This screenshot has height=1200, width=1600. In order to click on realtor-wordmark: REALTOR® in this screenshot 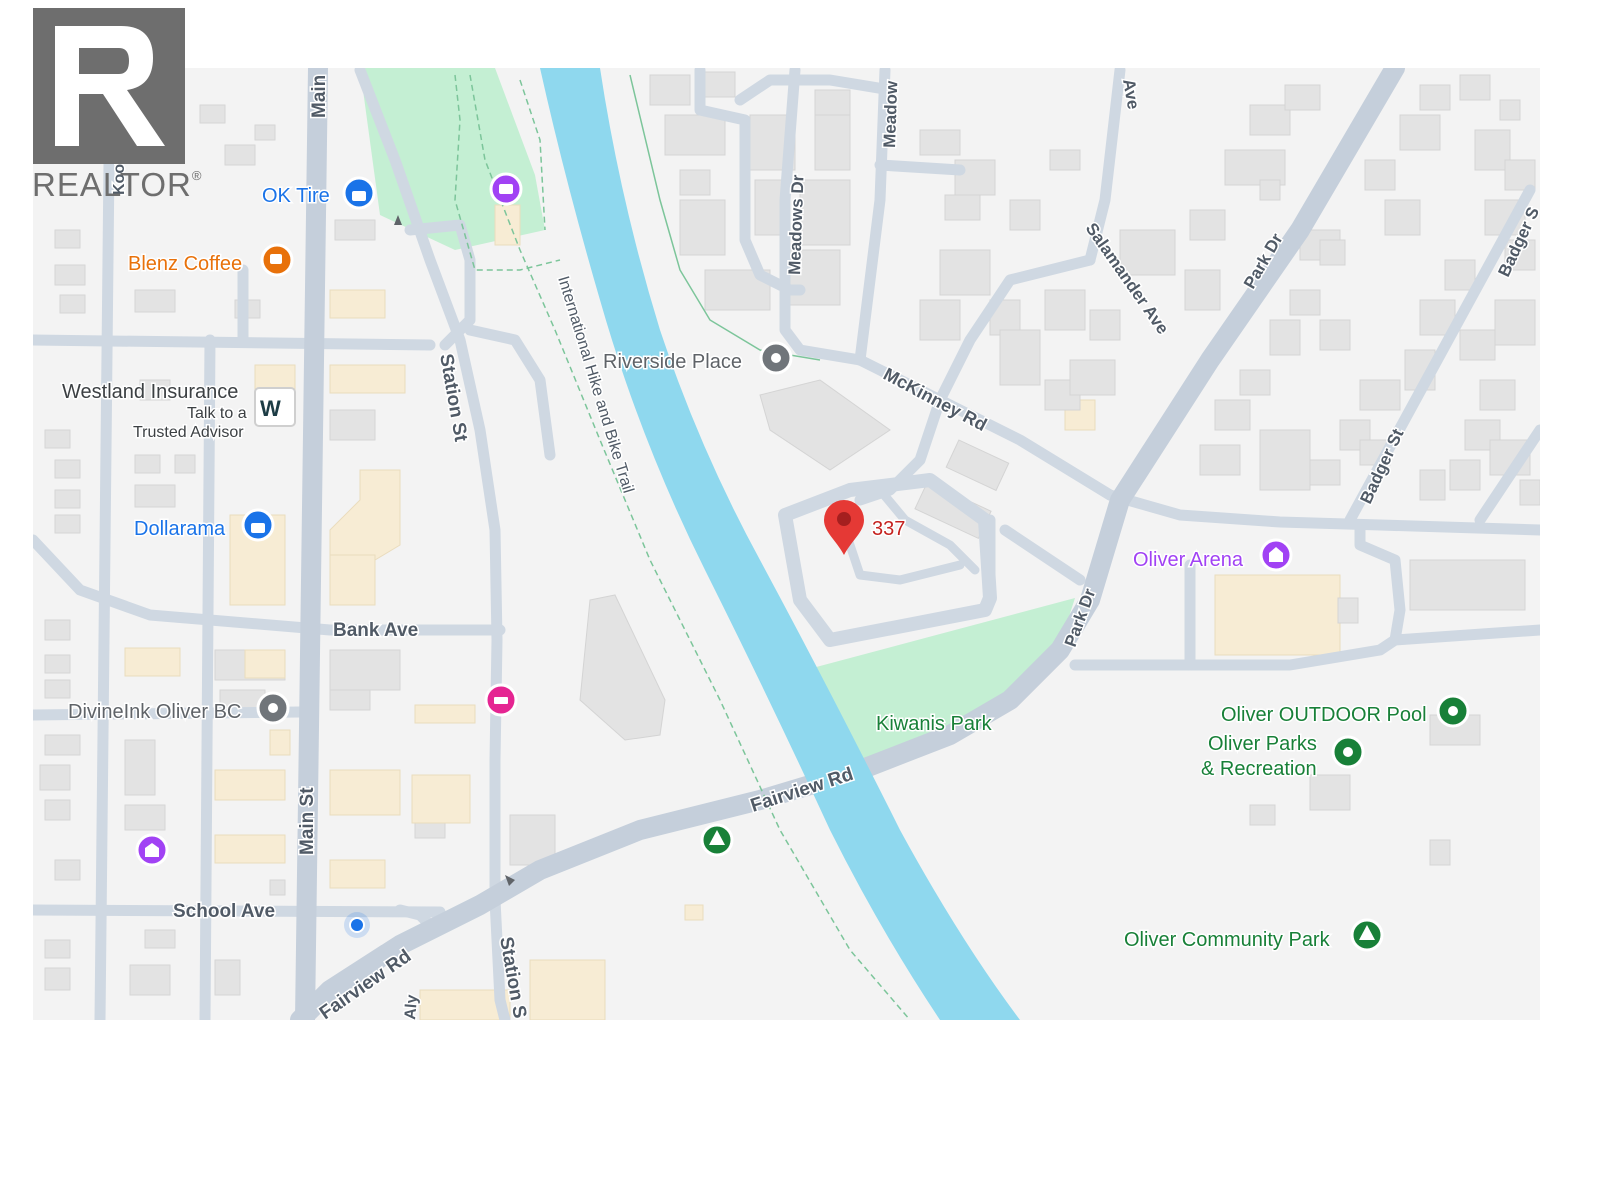, I will do `click(117, 185)`.